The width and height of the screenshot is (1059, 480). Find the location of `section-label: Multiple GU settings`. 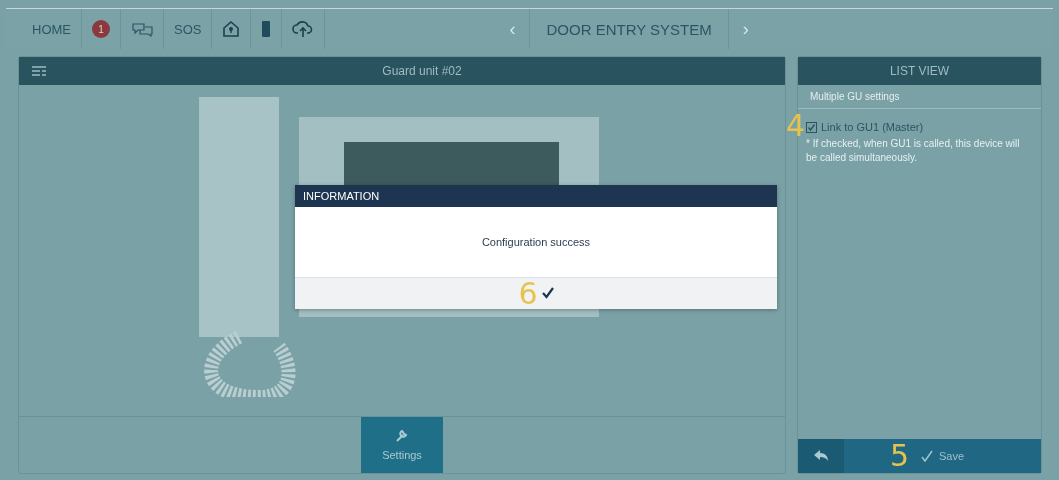

section-label: Multiple GU settings is located at coordinates (919, 97).